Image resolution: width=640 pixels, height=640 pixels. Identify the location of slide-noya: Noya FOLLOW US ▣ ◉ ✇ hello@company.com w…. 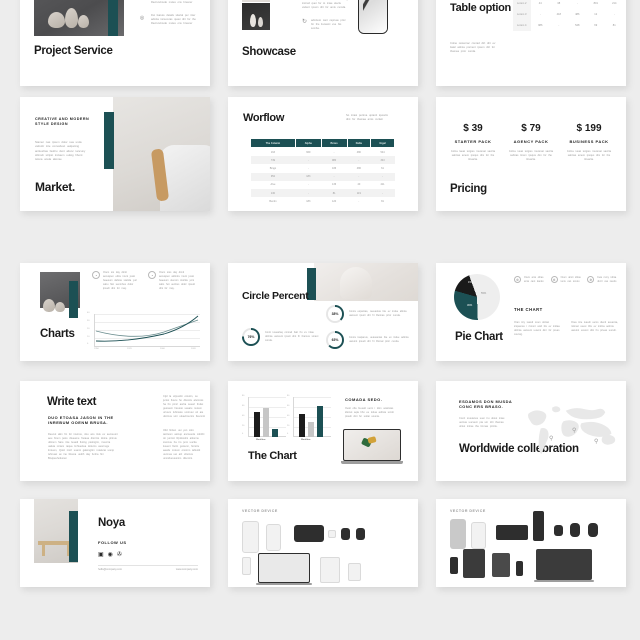
(115, 543).